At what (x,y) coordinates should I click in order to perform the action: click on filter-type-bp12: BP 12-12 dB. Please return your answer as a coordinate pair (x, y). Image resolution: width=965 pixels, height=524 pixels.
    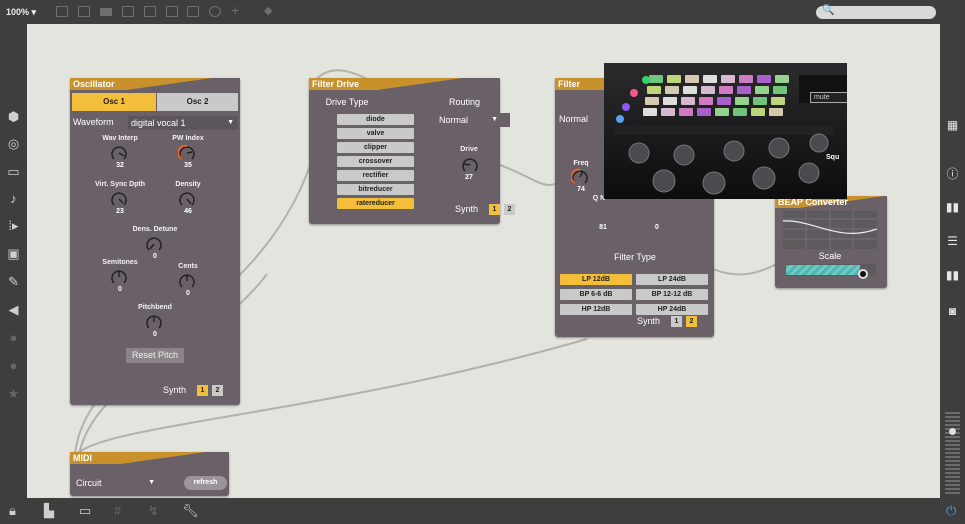
    Looking at the image, I should click on (672, 294).